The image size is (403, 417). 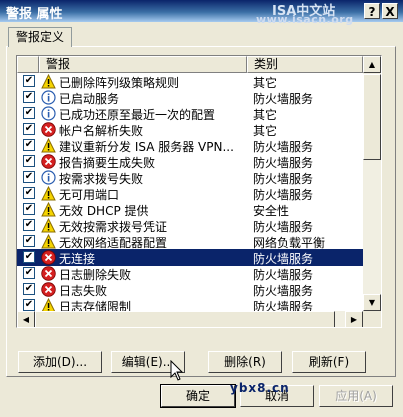 What do you see at coordinates (356, 396) in the screenshot?
I see `apply-button: 应用(A)` at bounding box center [356, 396].